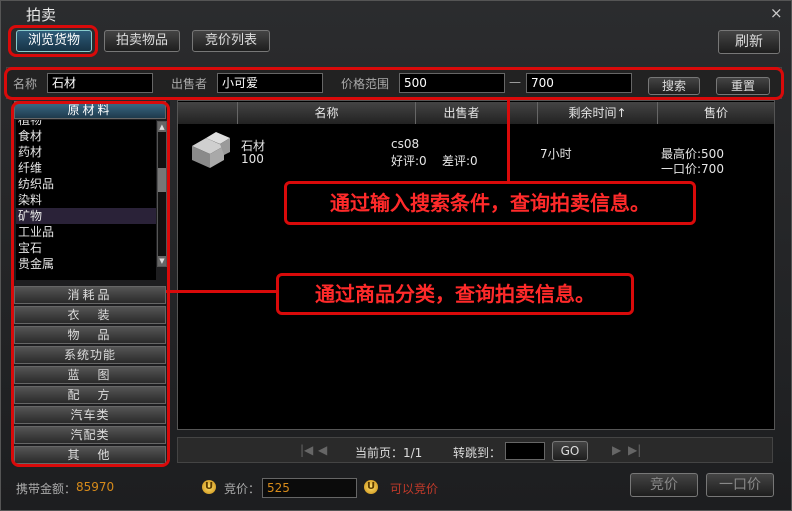 Image resolution: width=792 pixels, height=511 pixels. I want to click on search-button: 搜索, so click(674, 86).